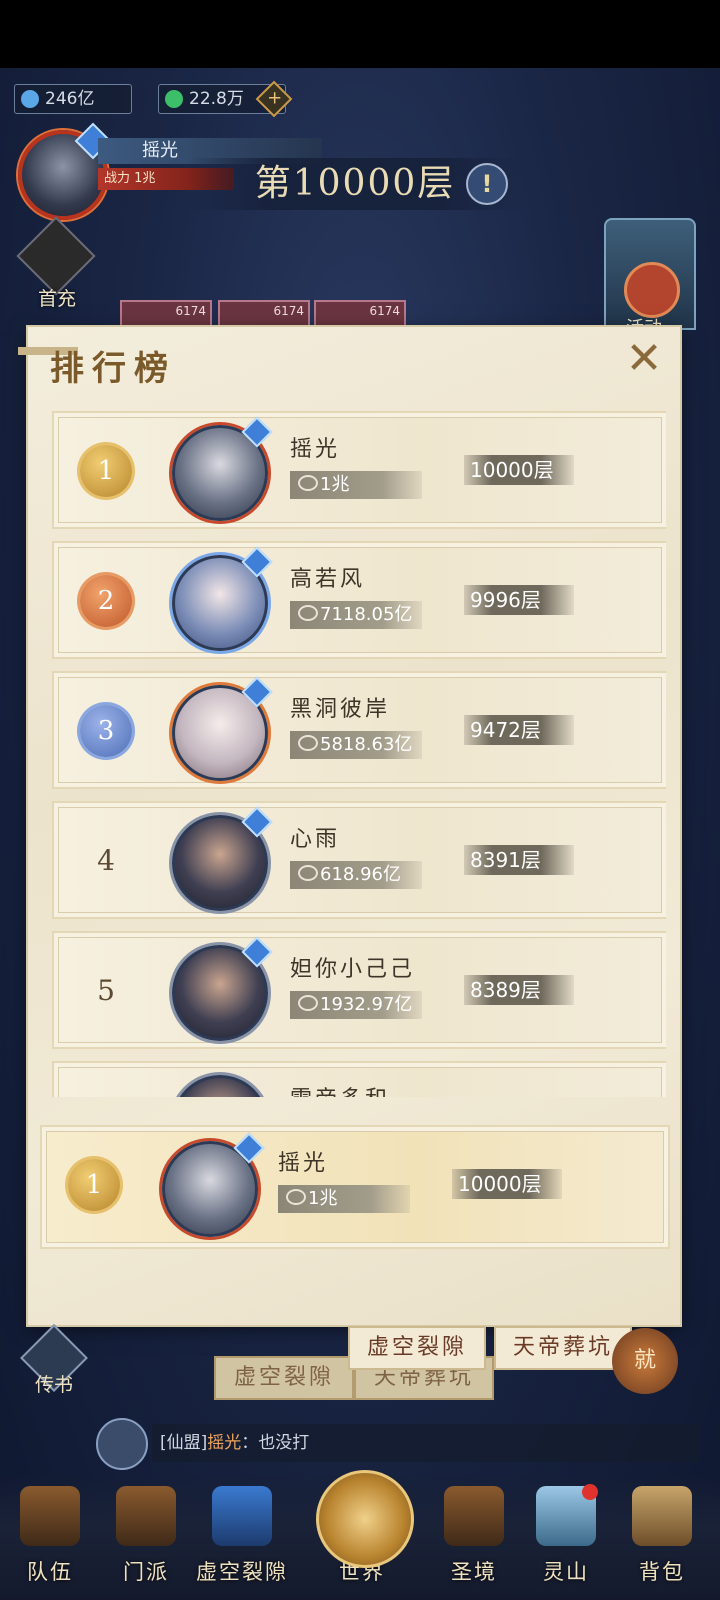  Describe the element at coordinates (56, 299) in the screenshot. I see `first-charge-label: 首充` at that location.